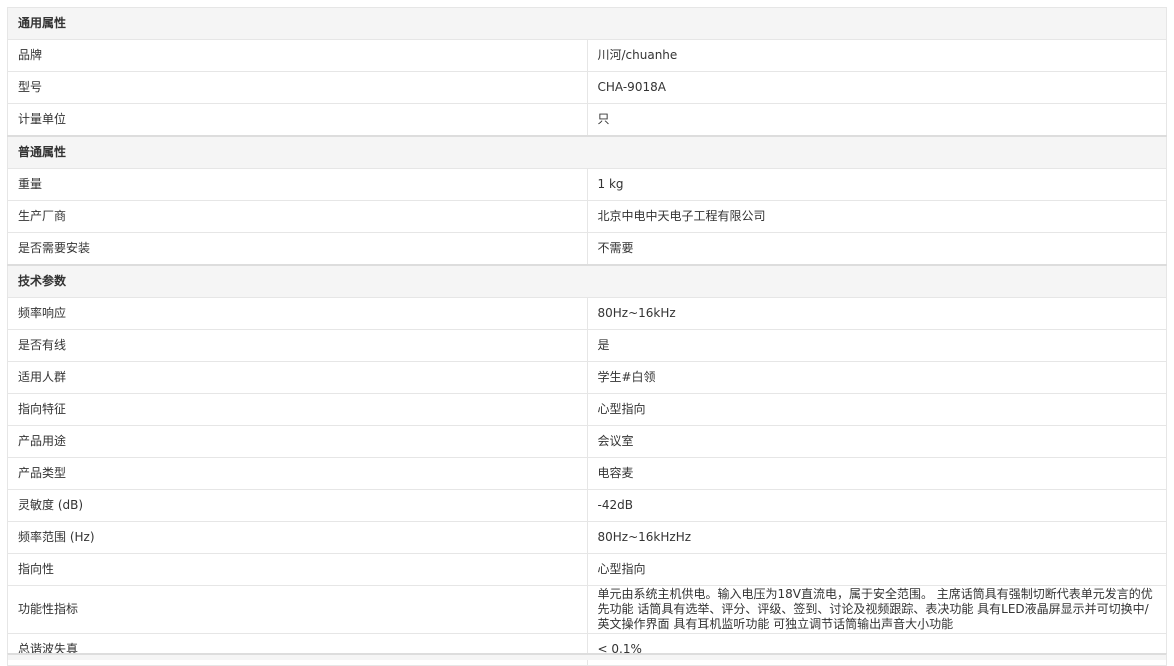  What do you see at coordinates (297, 441) in the screenshot?
I see `attribute-name: 产品用途` at bounding box center [297, 441].